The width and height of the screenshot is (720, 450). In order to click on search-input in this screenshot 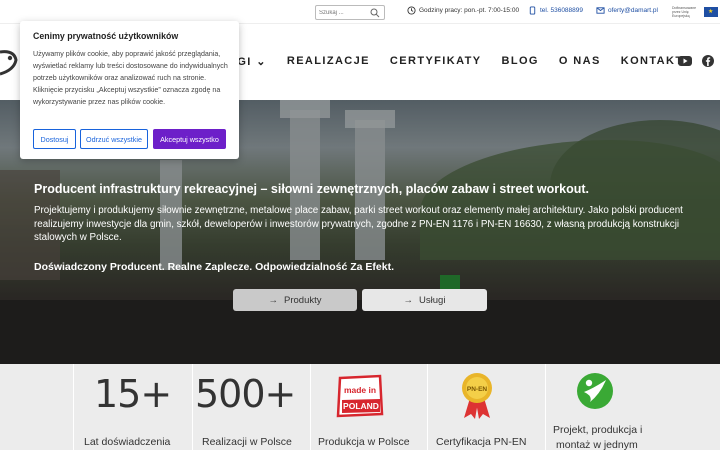, I will do `click(344, 13)`.